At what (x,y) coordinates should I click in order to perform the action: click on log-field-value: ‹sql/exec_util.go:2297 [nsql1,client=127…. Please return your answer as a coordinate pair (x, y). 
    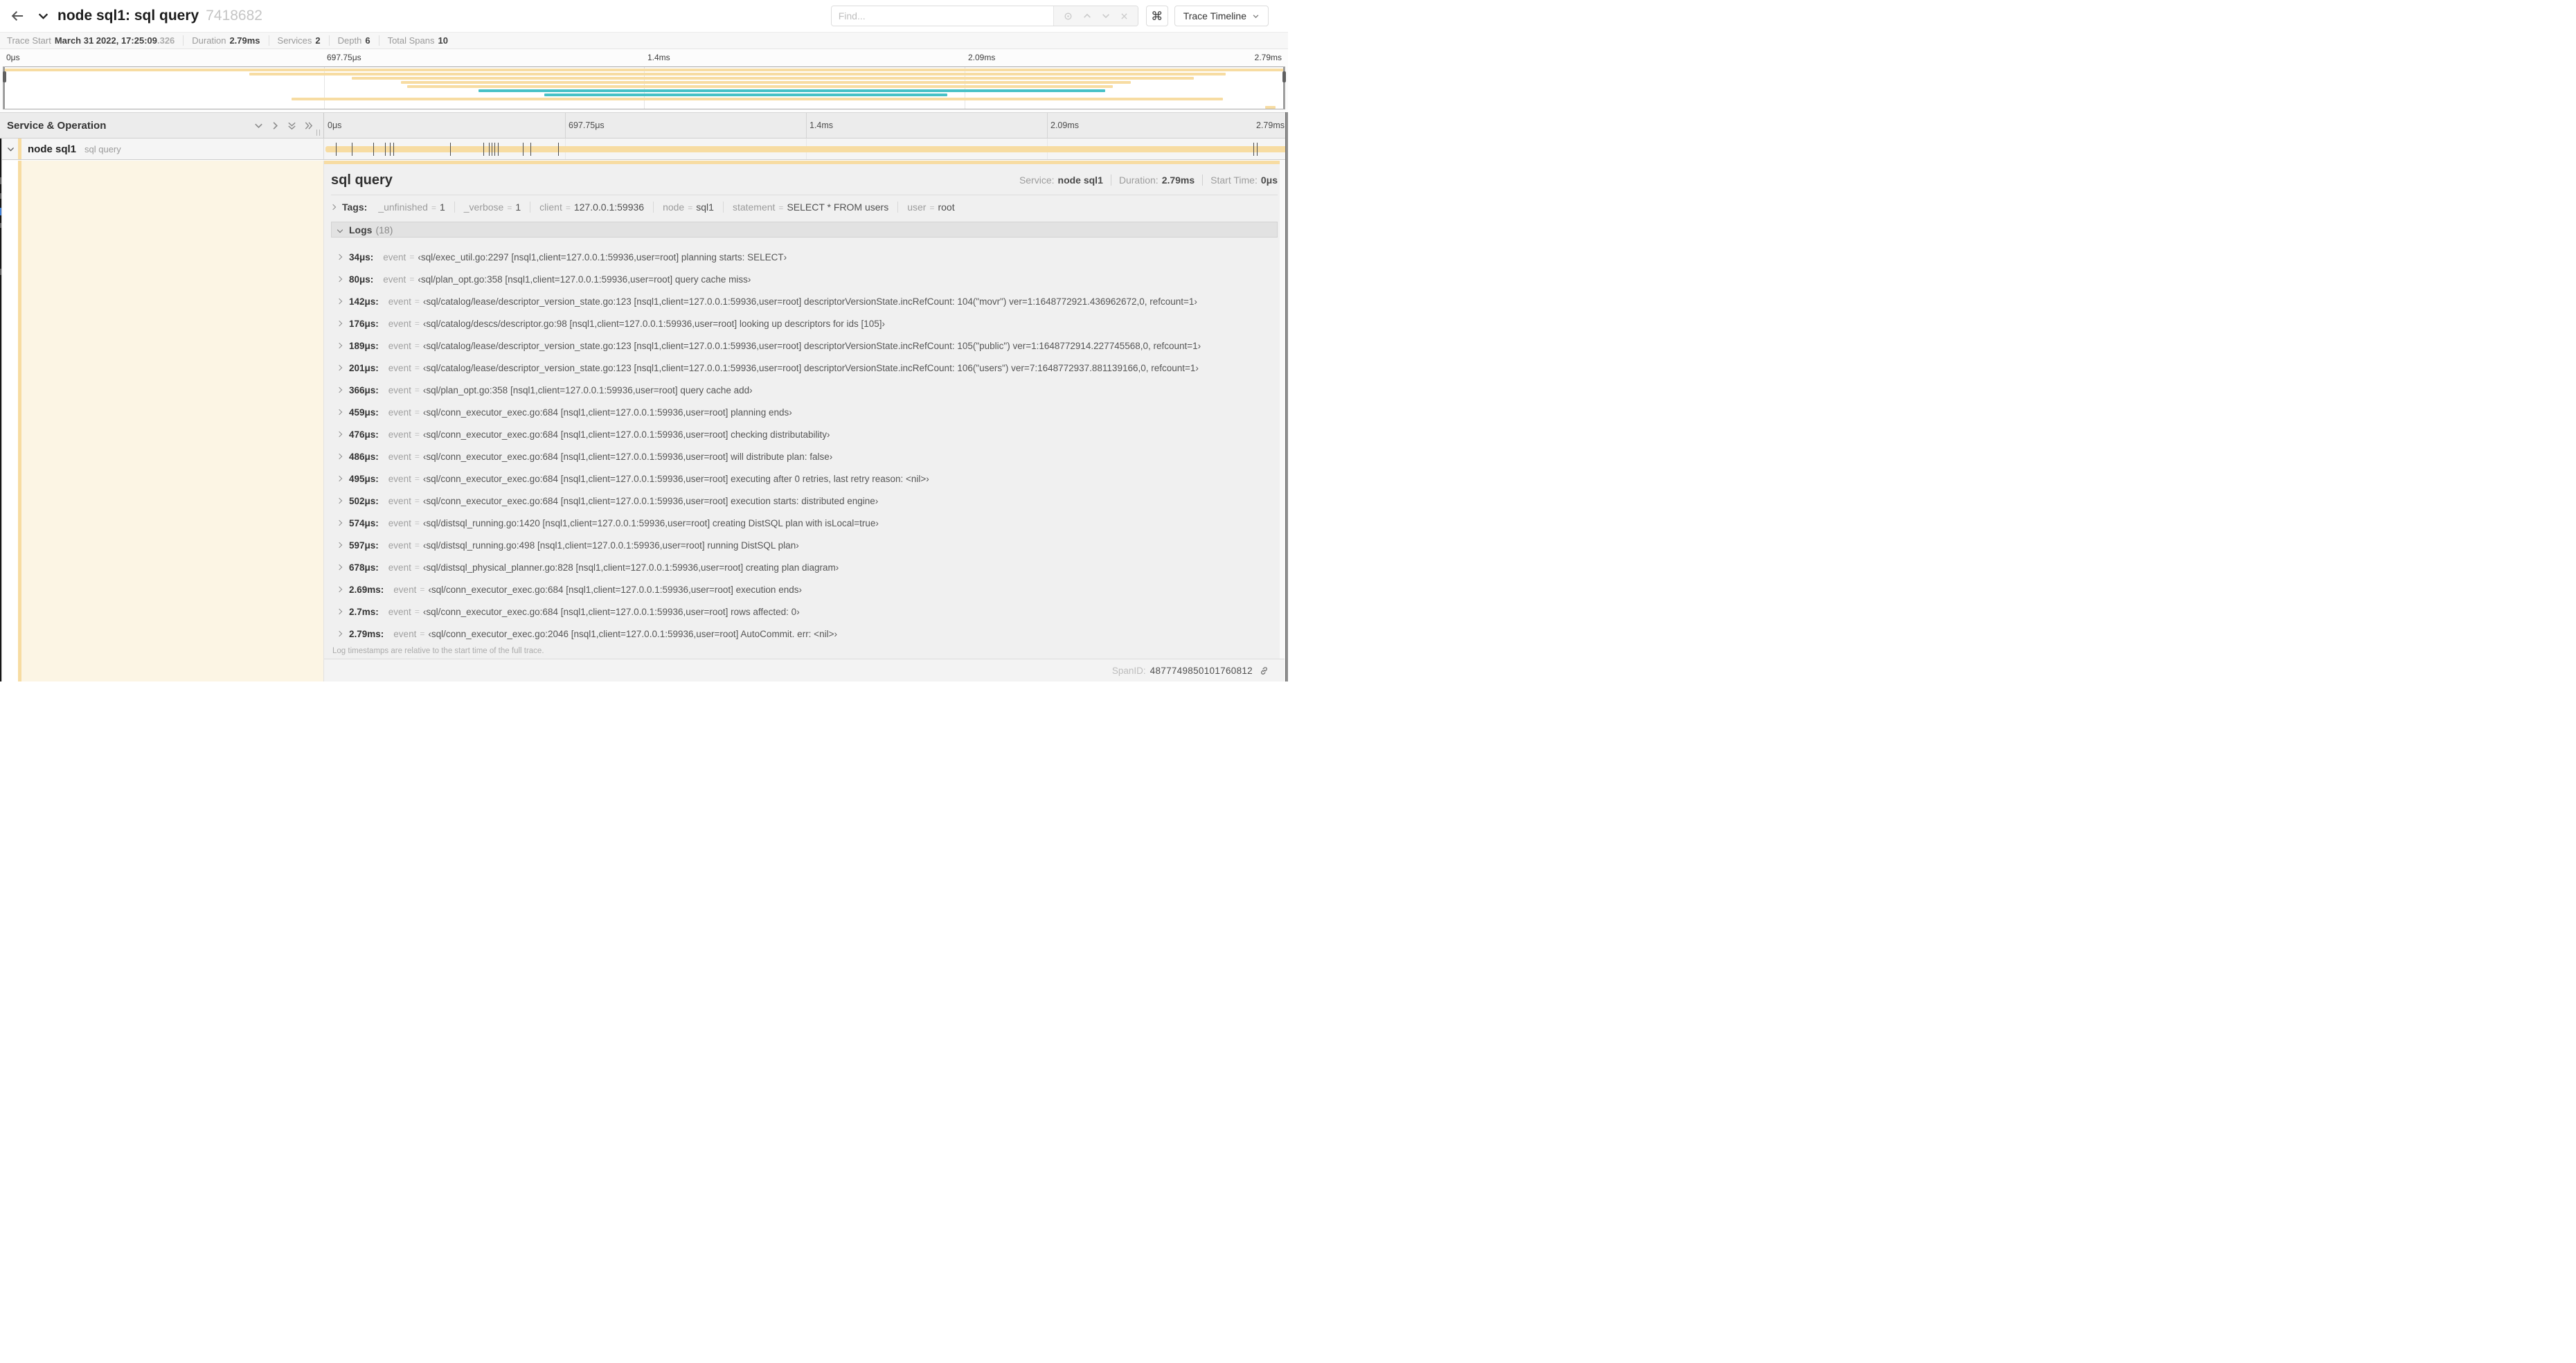
    Looking at the image, I should click on (603, 256).